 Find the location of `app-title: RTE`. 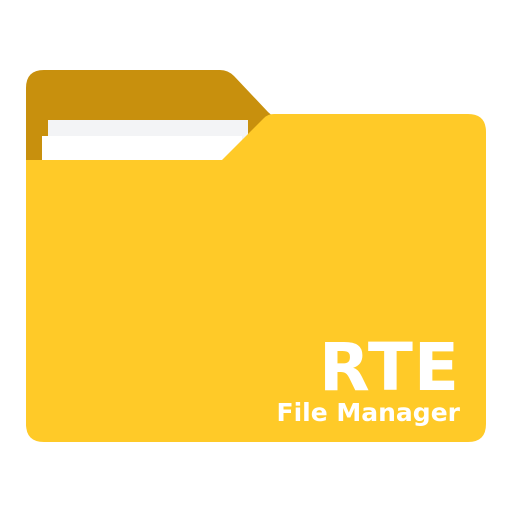

app-title: RTE is located at coordinates (389, 367).